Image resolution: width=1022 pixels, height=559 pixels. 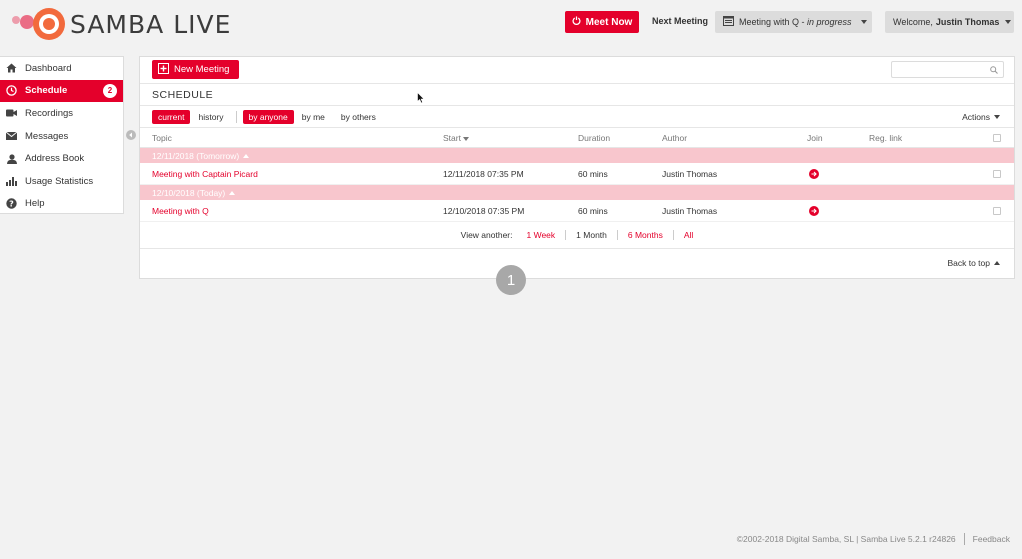 What do you see at coordinates (594, 138) in the screenshot?
I see `column-duration: Duration` at bounding box center [594, 138].